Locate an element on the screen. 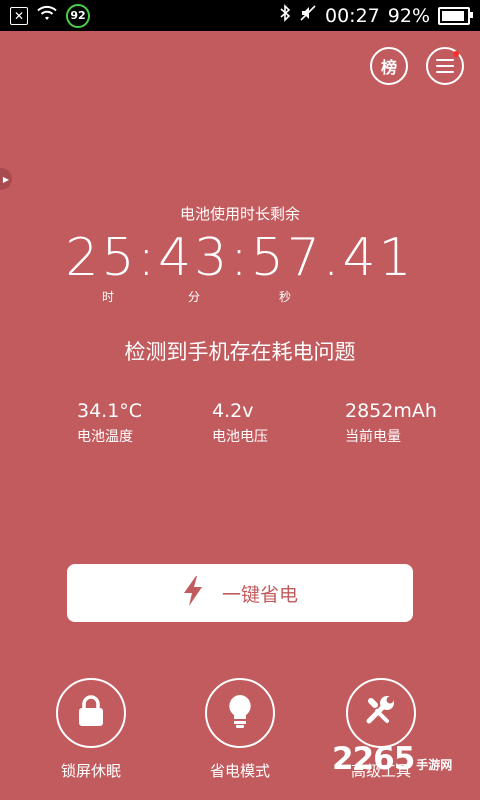 The height and width of the screenshot is (800, 480). watermark-number: 2265 is located at coordinates (373, 759).